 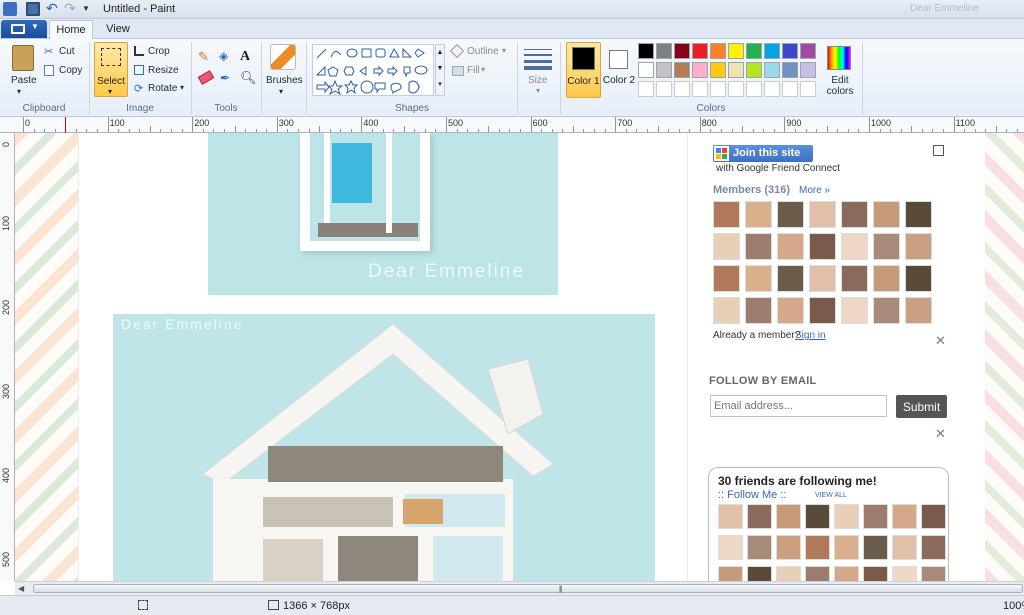 I want to click on outline-icon, so click(x=457, y=51).